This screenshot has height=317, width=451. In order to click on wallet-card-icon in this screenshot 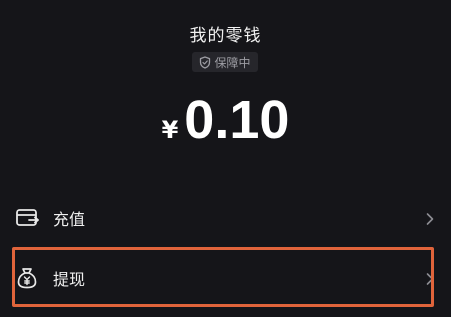, I will do `click(27, 218)`.